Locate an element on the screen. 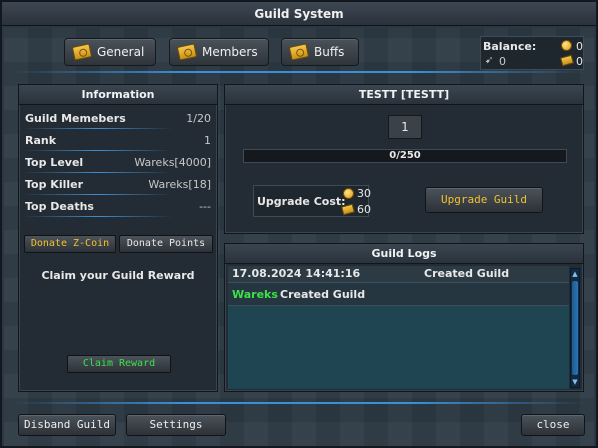 Image resolution: width=598 pixels, height=448 pixels. tab-members: Members is located at coordinates (219, 52).